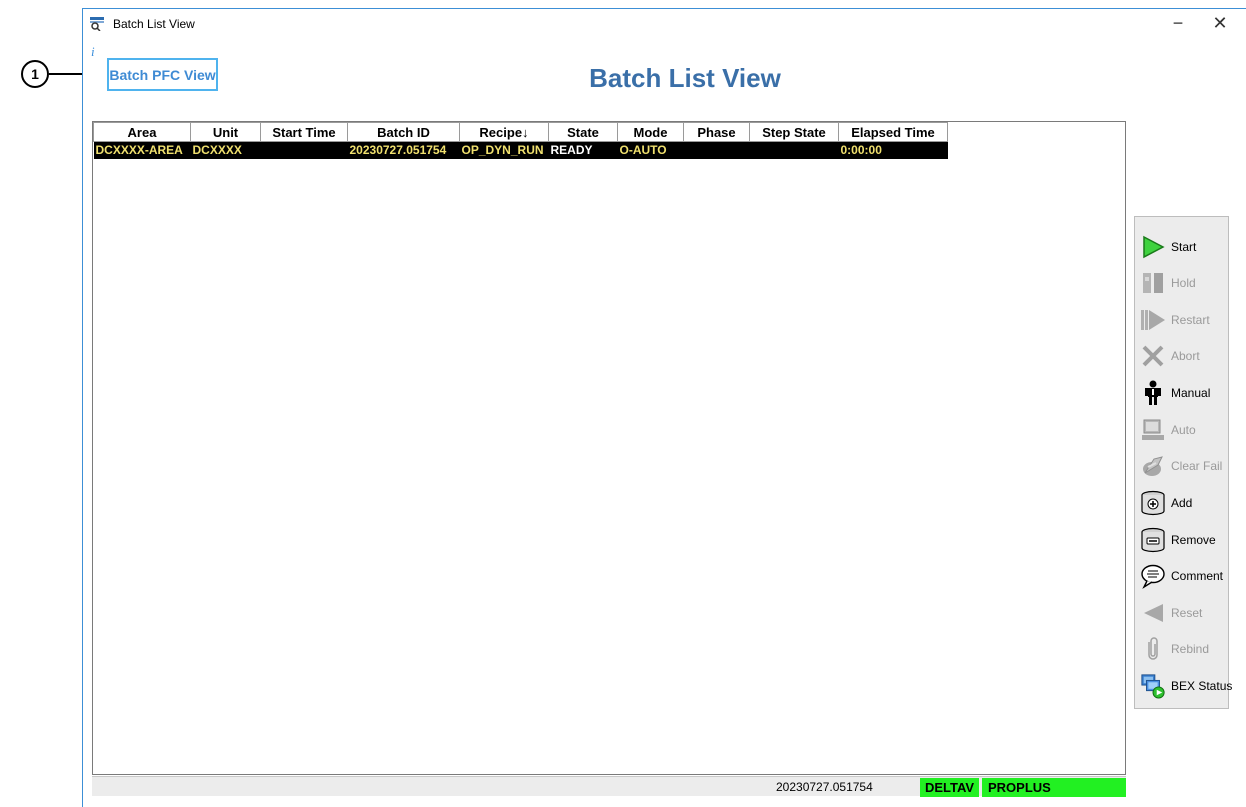 The width and height of the screenshot is (1246, 807). Describe the element at coordinates (1153, 320) in the screenshot. I see `restart-icon` at that location.